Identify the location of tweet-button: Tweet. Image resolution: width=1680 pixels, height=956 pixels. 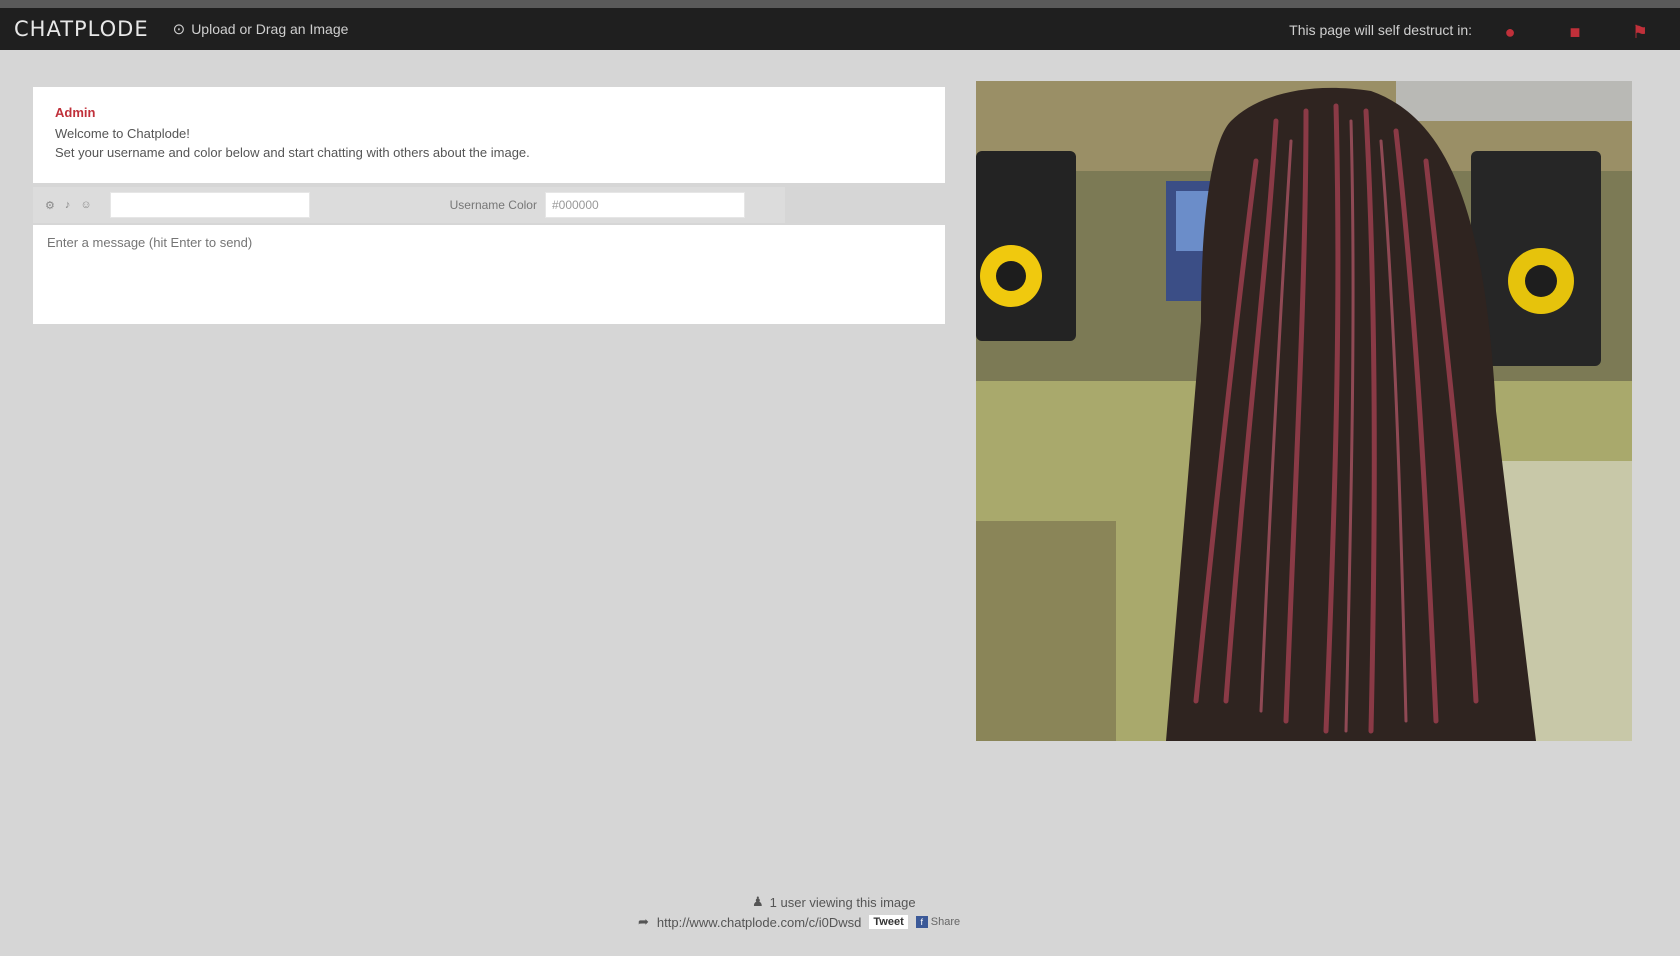
(888, 922).